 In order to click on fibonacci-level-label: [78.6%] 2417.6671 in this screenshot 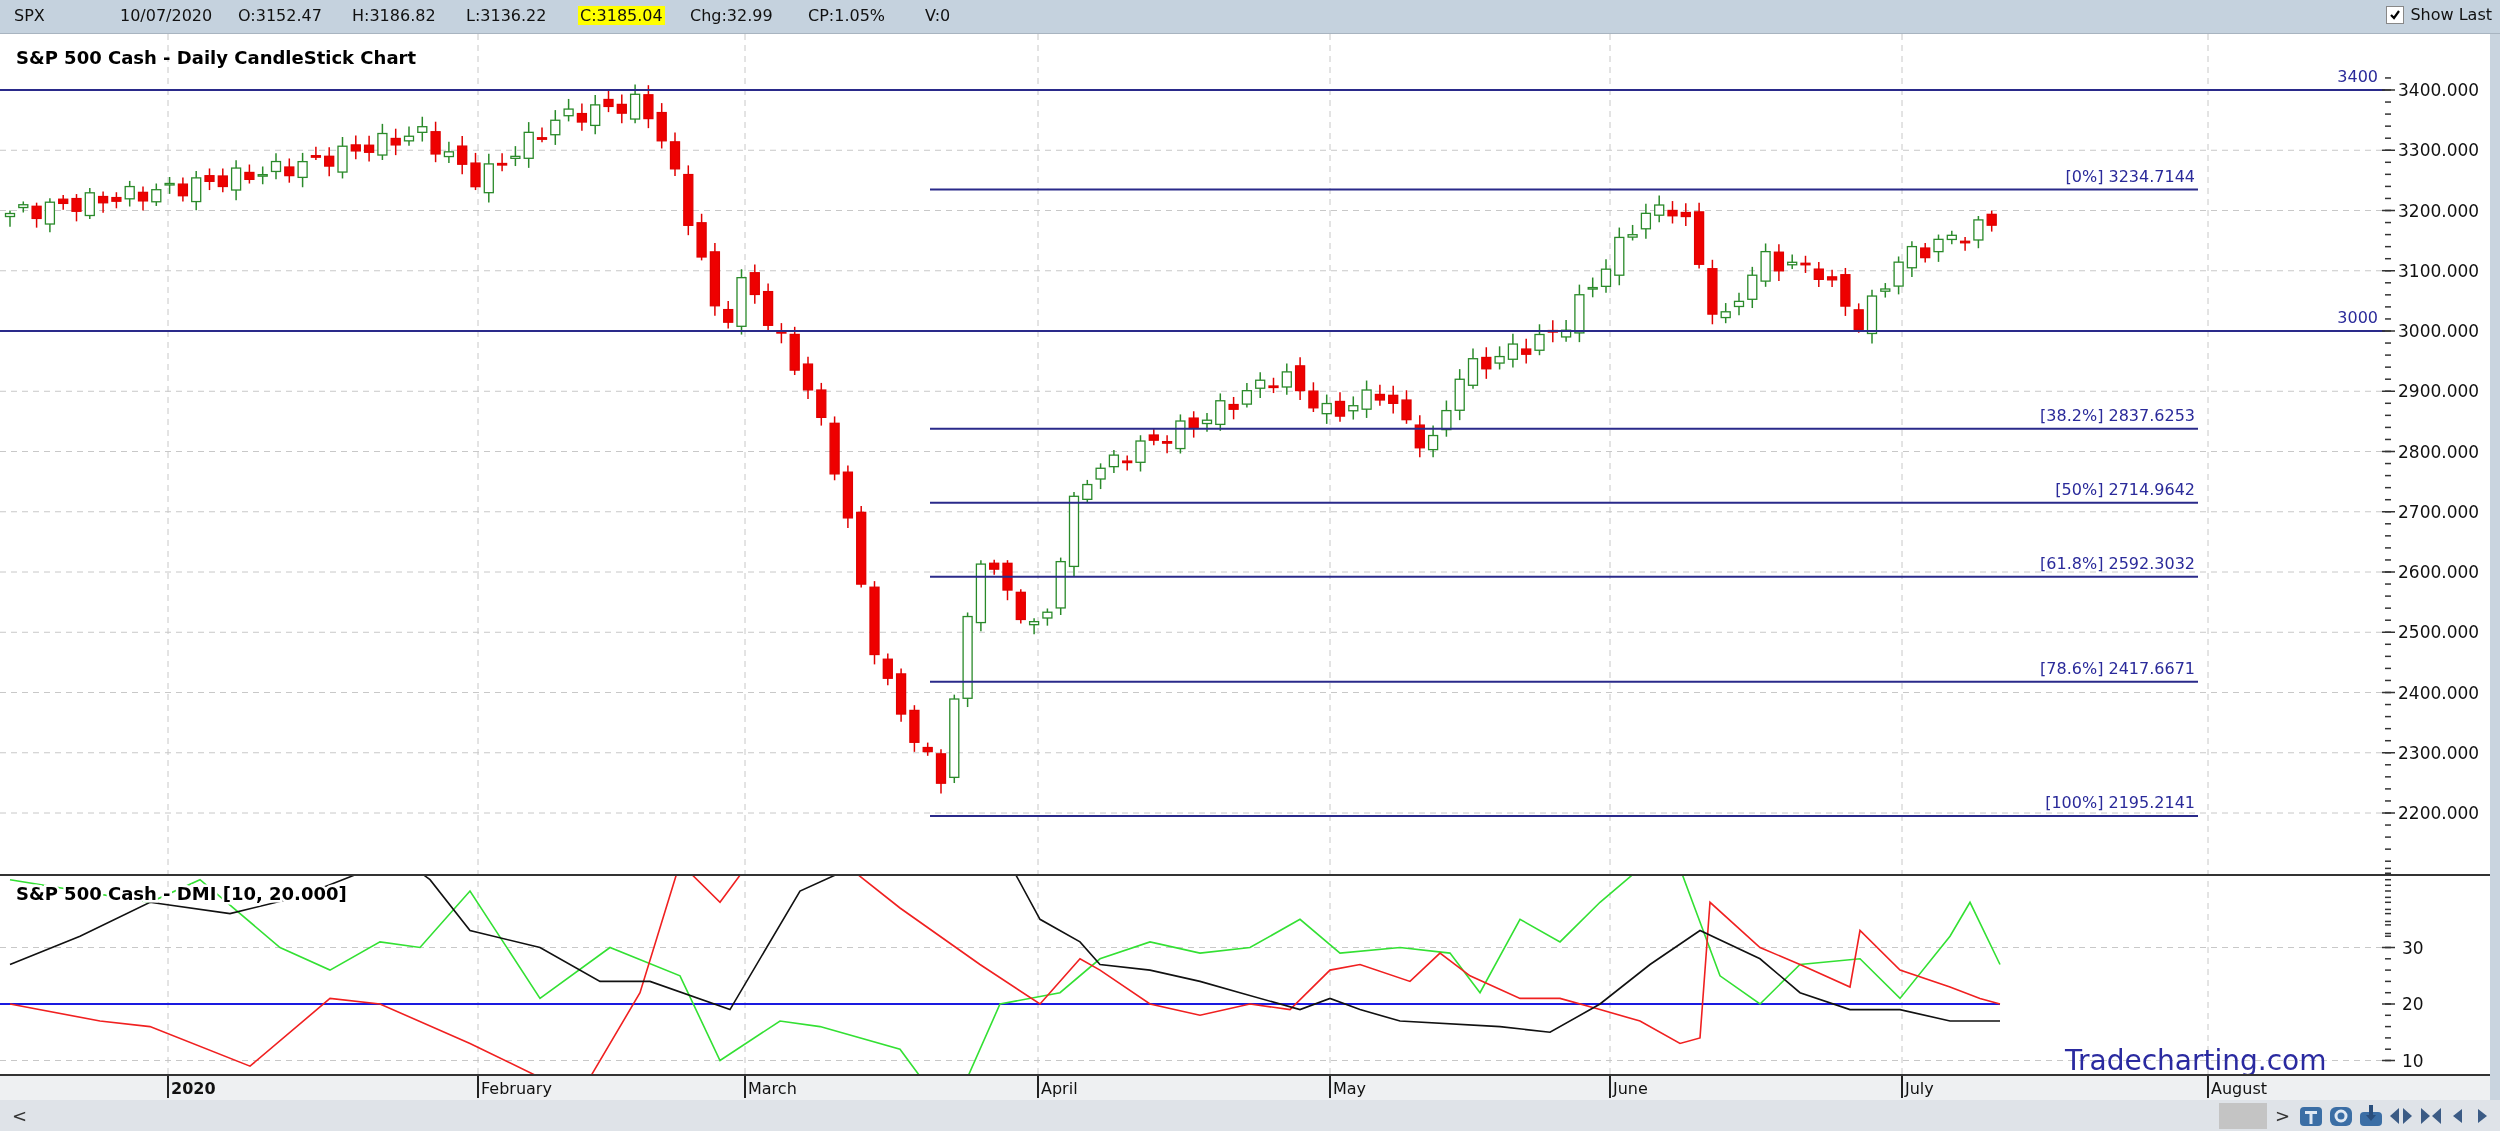, I will do `click(2117, 668)`.